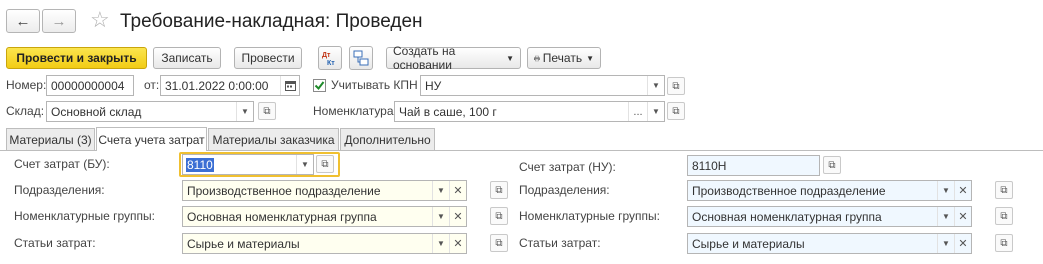  Describe the element at coordinates (96, 111) in the screenshot. I see `warehouse-value: Основной склад` at that location.